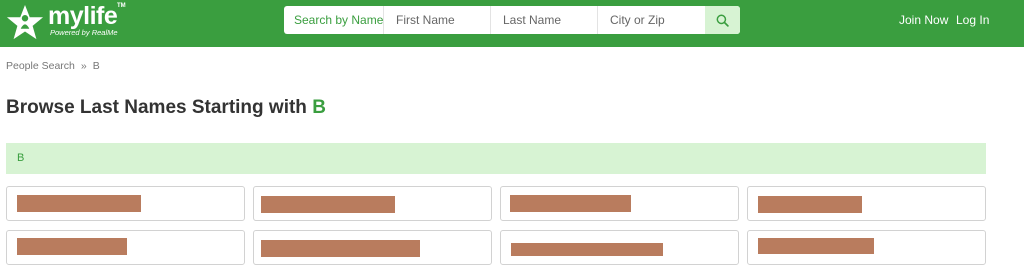 This screenshot has width=1024, height=268. I want to click on letter-section-header: B, so click(496, 158).